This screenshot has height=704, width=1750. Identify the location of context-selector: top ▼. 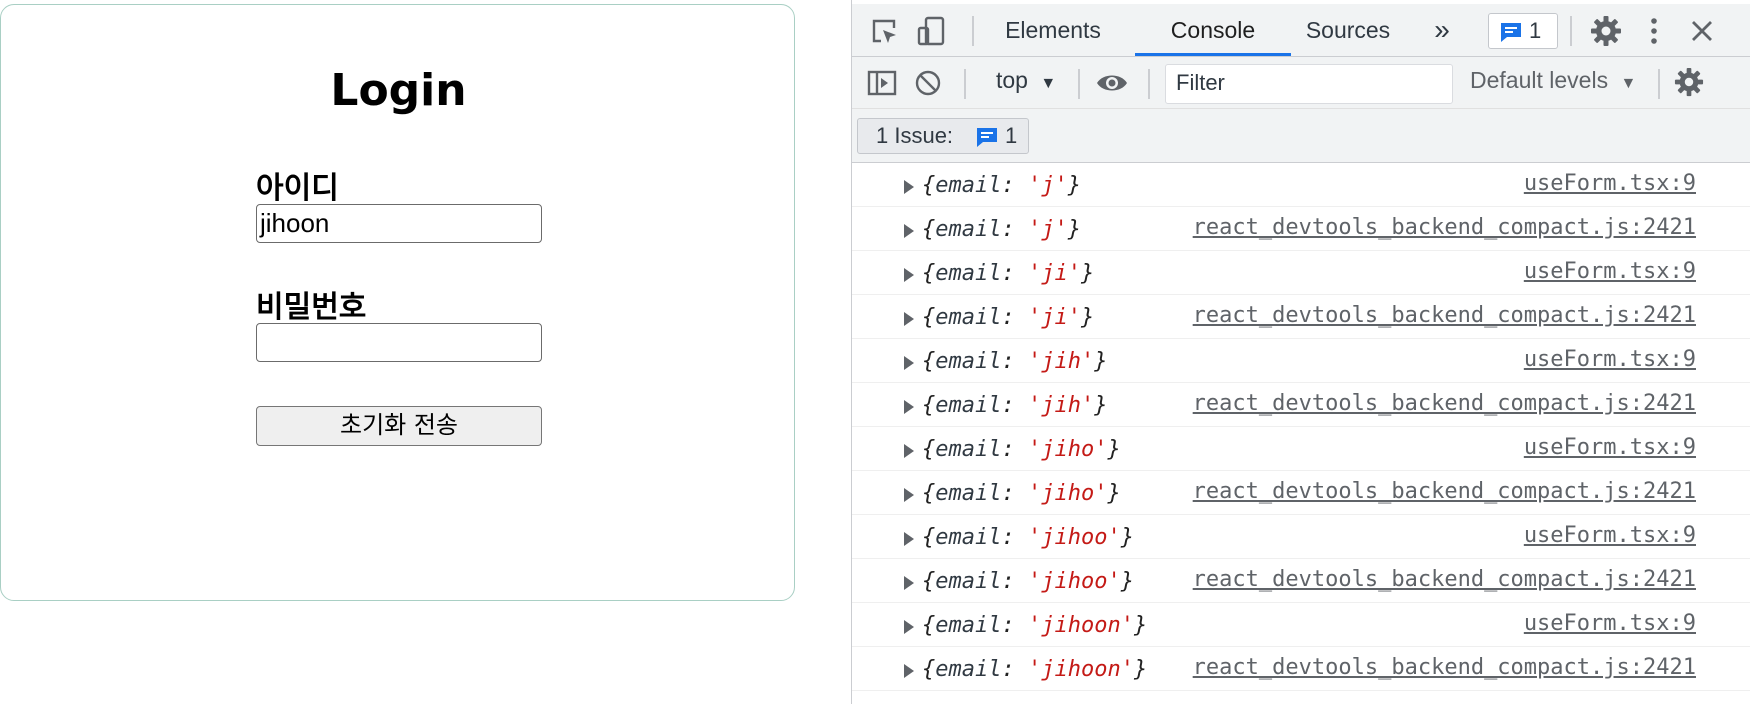
(1026, 80).